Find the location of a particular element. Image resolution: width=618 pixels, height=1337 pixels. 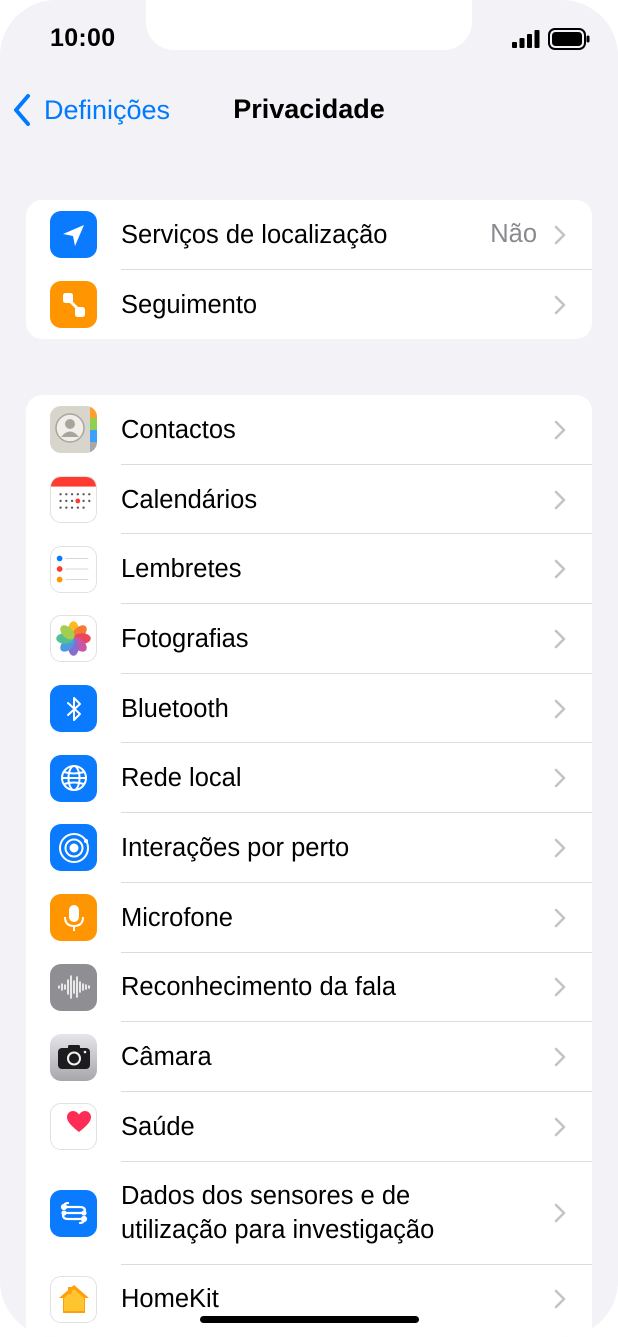

cellular-signal-icon is located at coordinates (526, 39).